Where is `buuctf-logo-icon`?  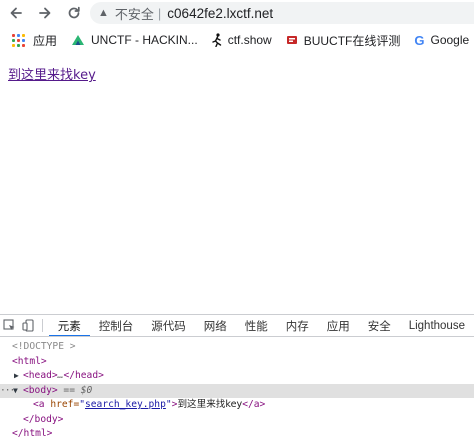
buuctf-logo-icon is located at coordinates (291, 40).